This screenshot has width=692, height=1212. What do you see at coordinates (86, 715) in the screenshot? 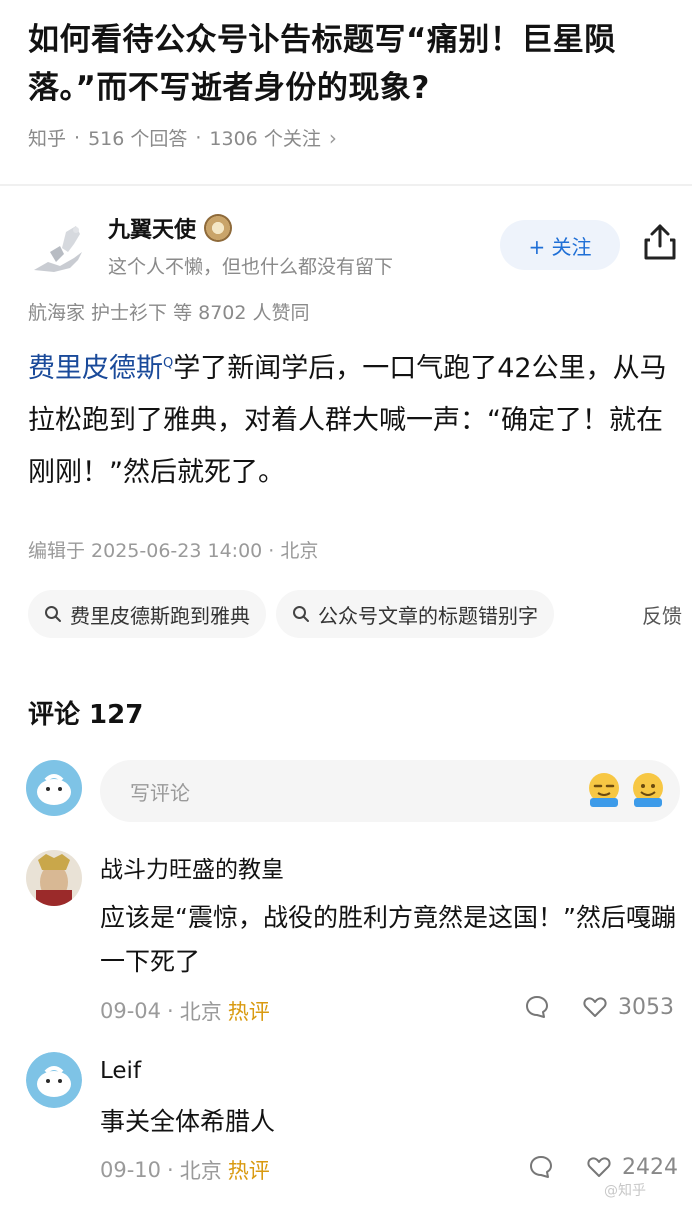
I see `comments-heading: 评论 127` at bounding box center [86, 715].